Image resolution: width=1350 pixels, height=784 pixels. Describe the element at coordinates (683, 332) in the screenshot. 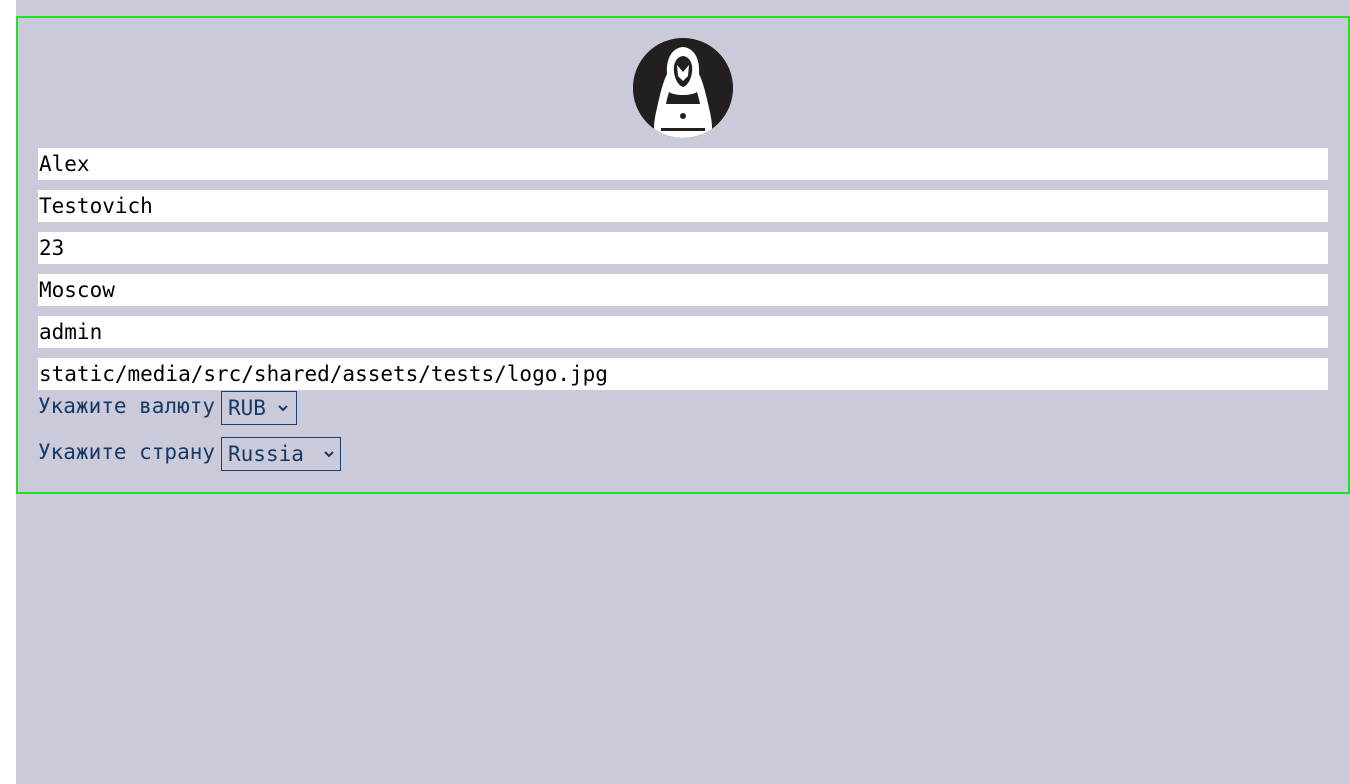

I see `username-field: admin` at that location.